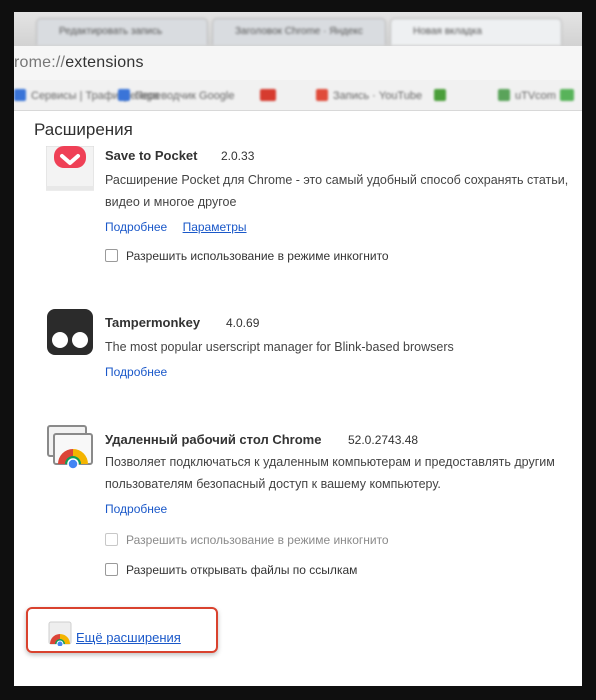 The height and width of the screenshot is (700, 596). I want to click on tampermonkey-icon, so click(70, 332).